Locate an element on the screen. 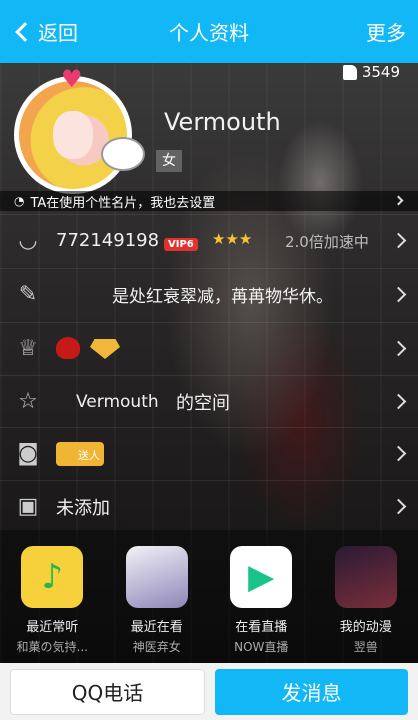 This screenshot has width=418, height=720. heart-icon: ♥ is located at coordinates (72, 79).